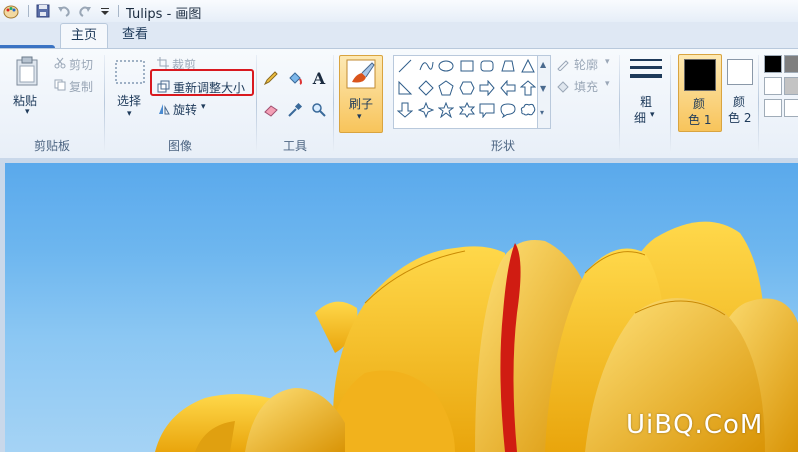  What do you see at coordinates (791, 86) in the screenshot?
I see `palette-swatch-light-gray` at bounding box center [791, 86].